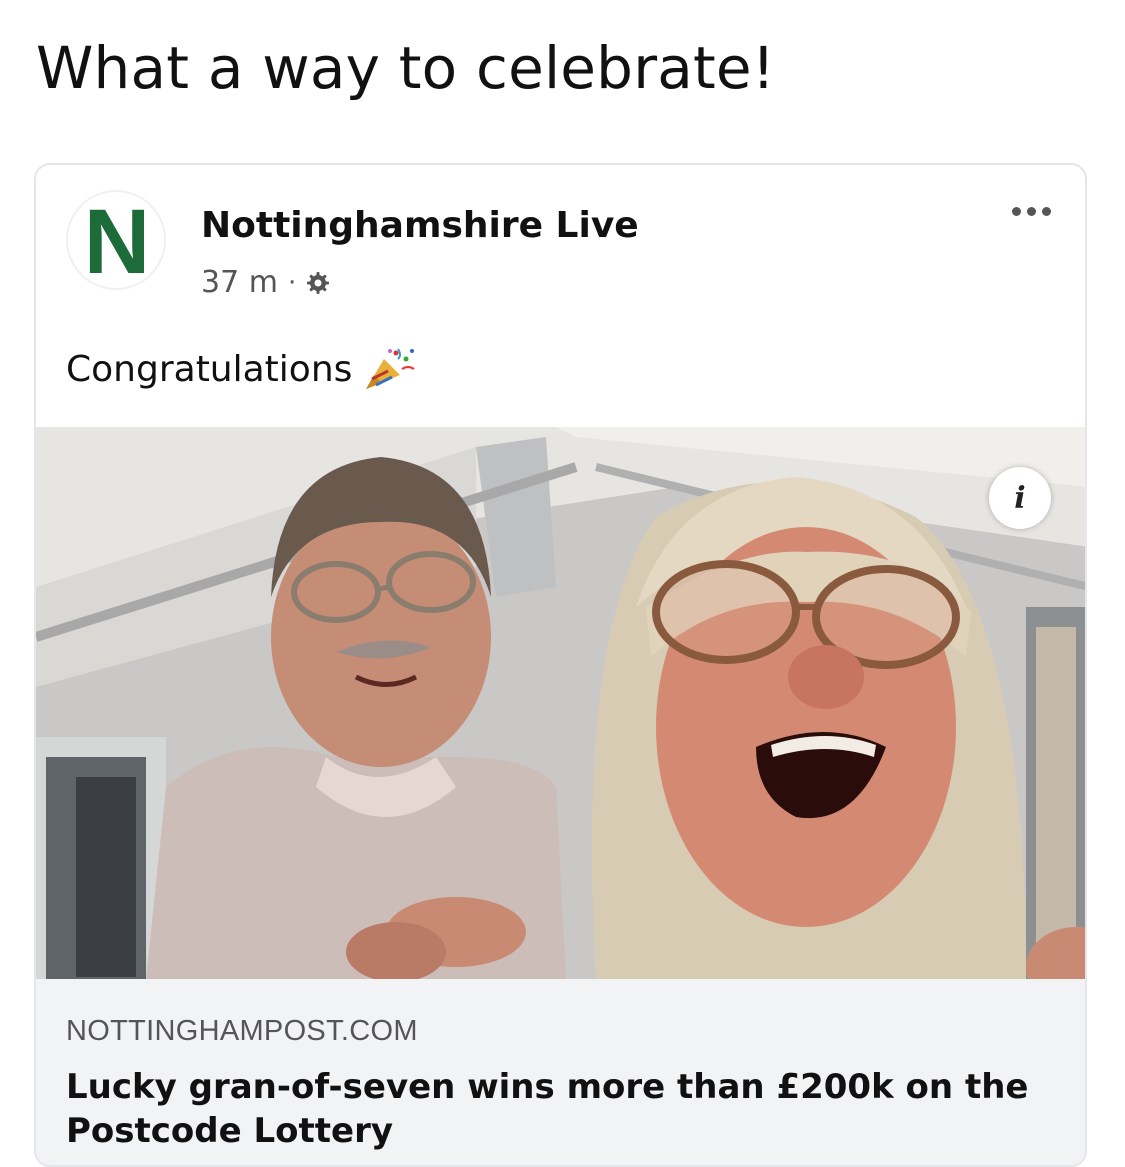 Image resolution: width=1125 pixels, height=1167 pixels. I want to click on party-popper-icon, so click(390, 368).